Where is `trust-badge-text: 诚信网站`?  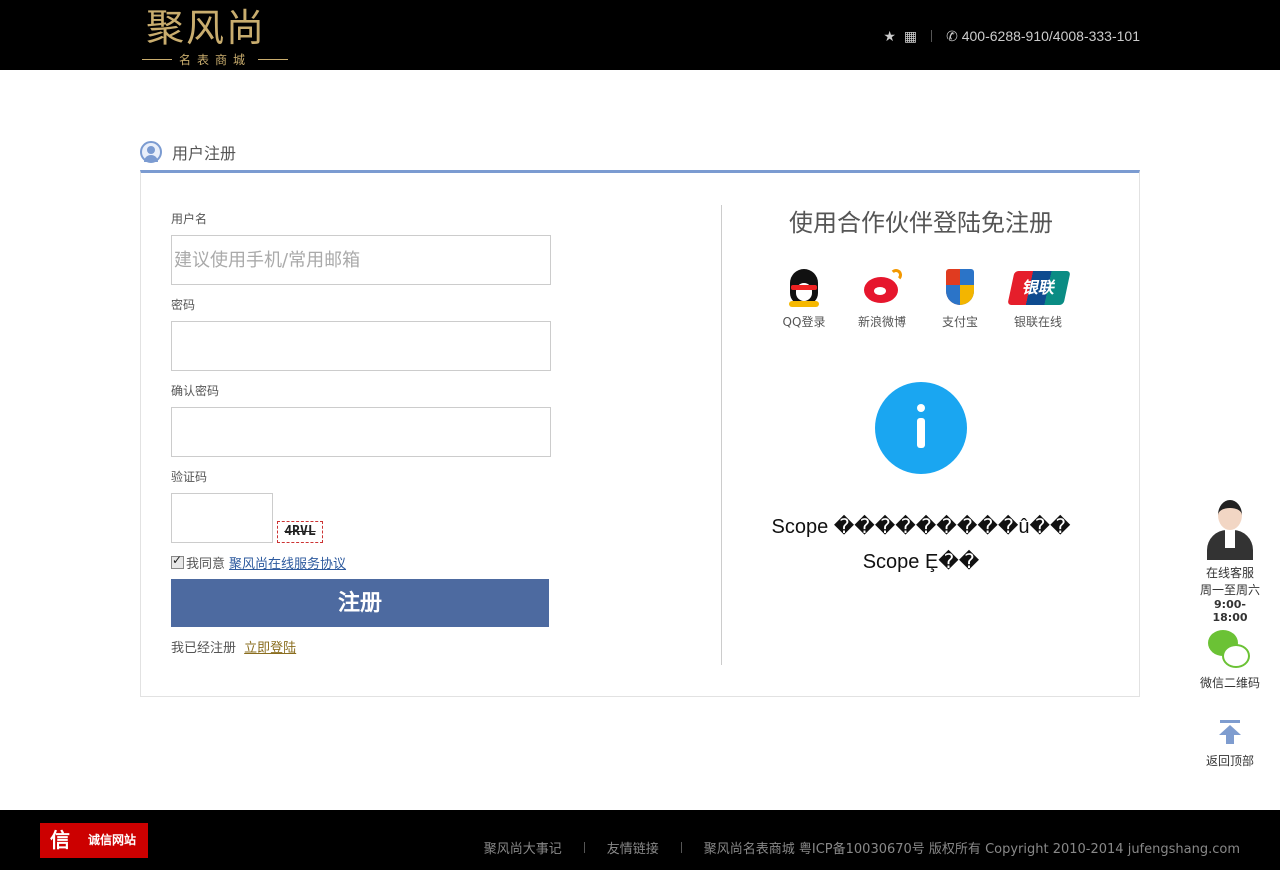 trust-badge-text: 诚信网站 is located at coordinates (112, 840).